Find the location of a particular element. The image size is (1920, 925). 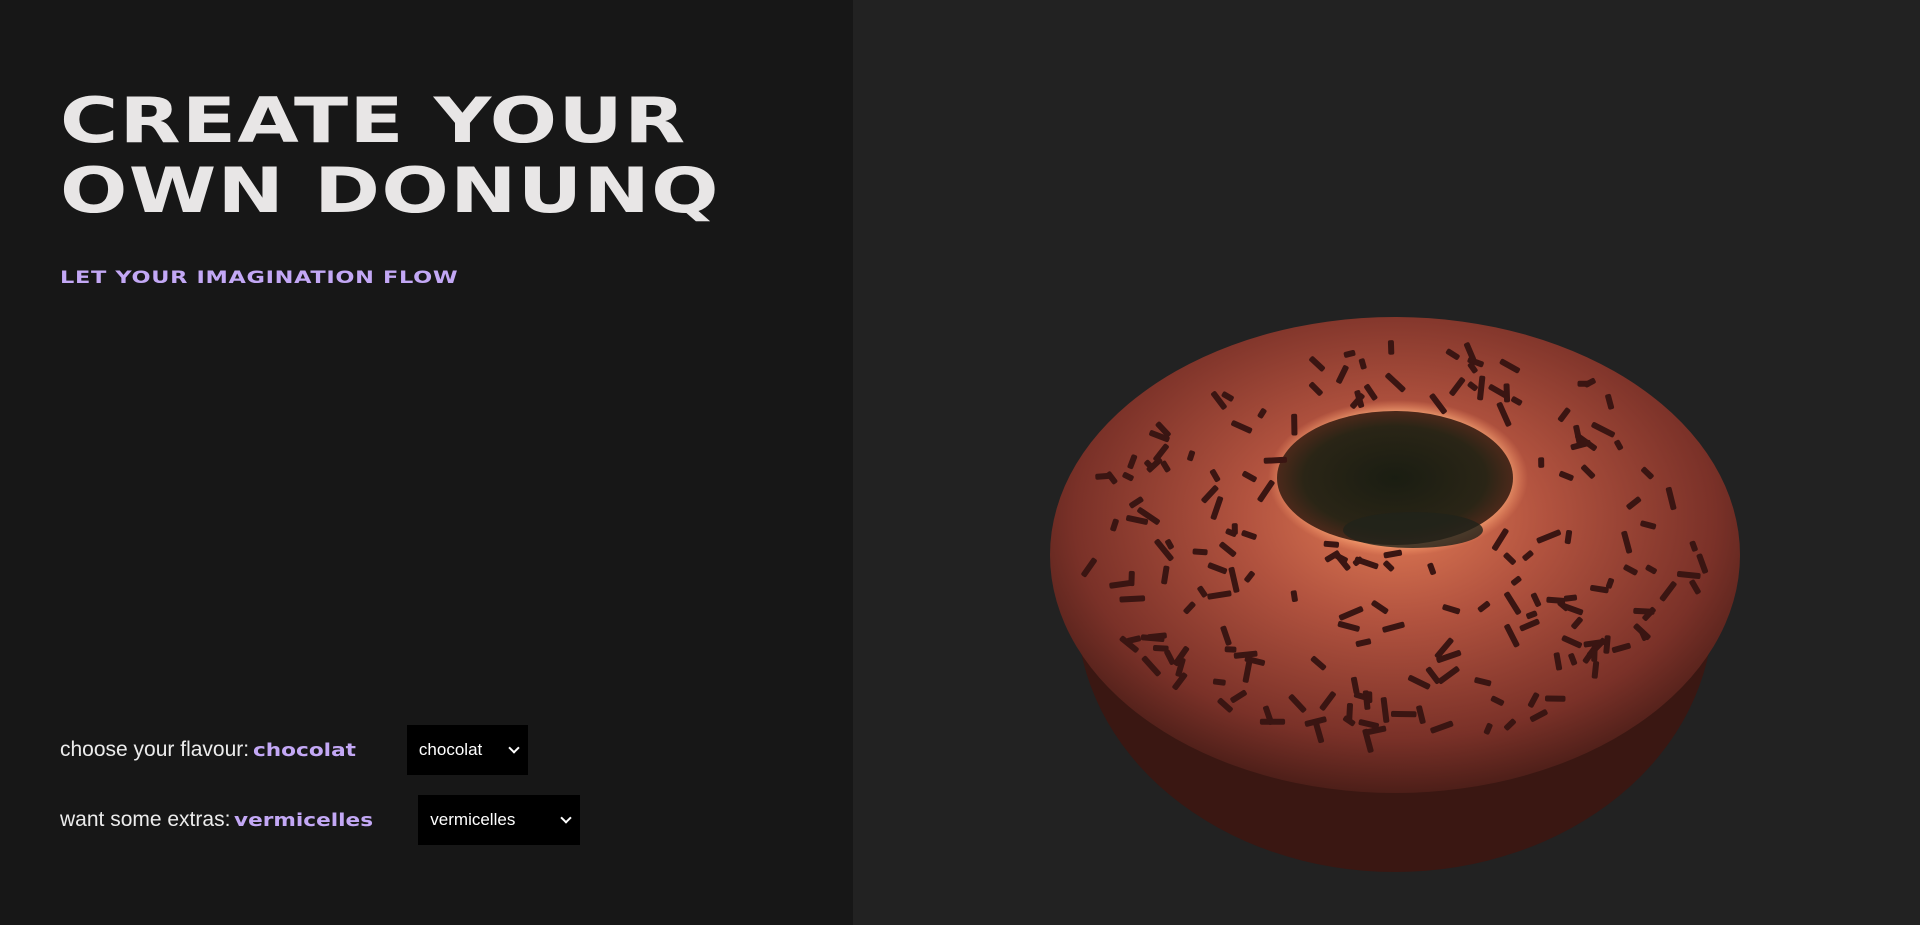

extras-select-value: vermicelles is located at coordinates (473, 819).